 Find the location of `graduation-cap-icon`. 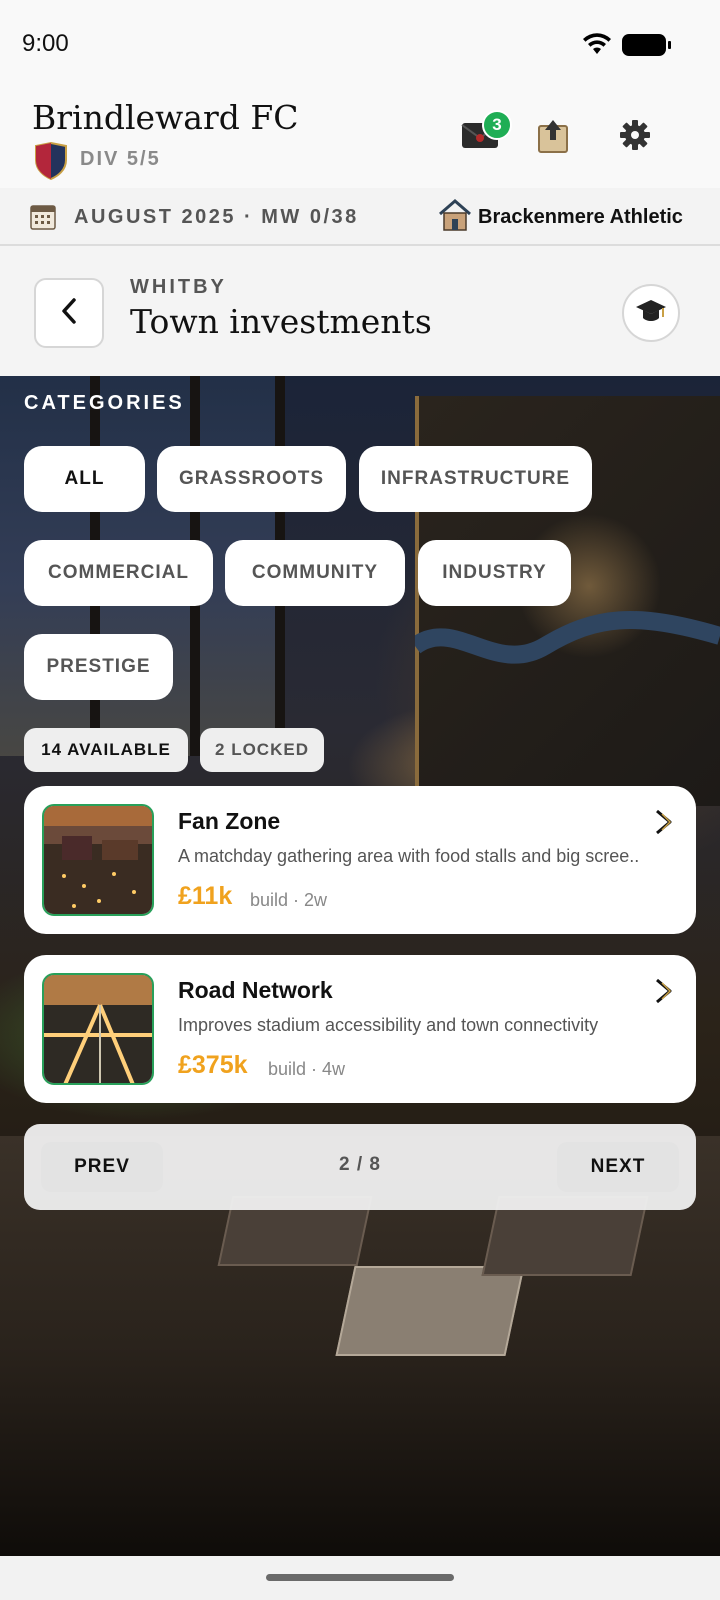

graduation-cap-icon is located at coordinates (651, 313).